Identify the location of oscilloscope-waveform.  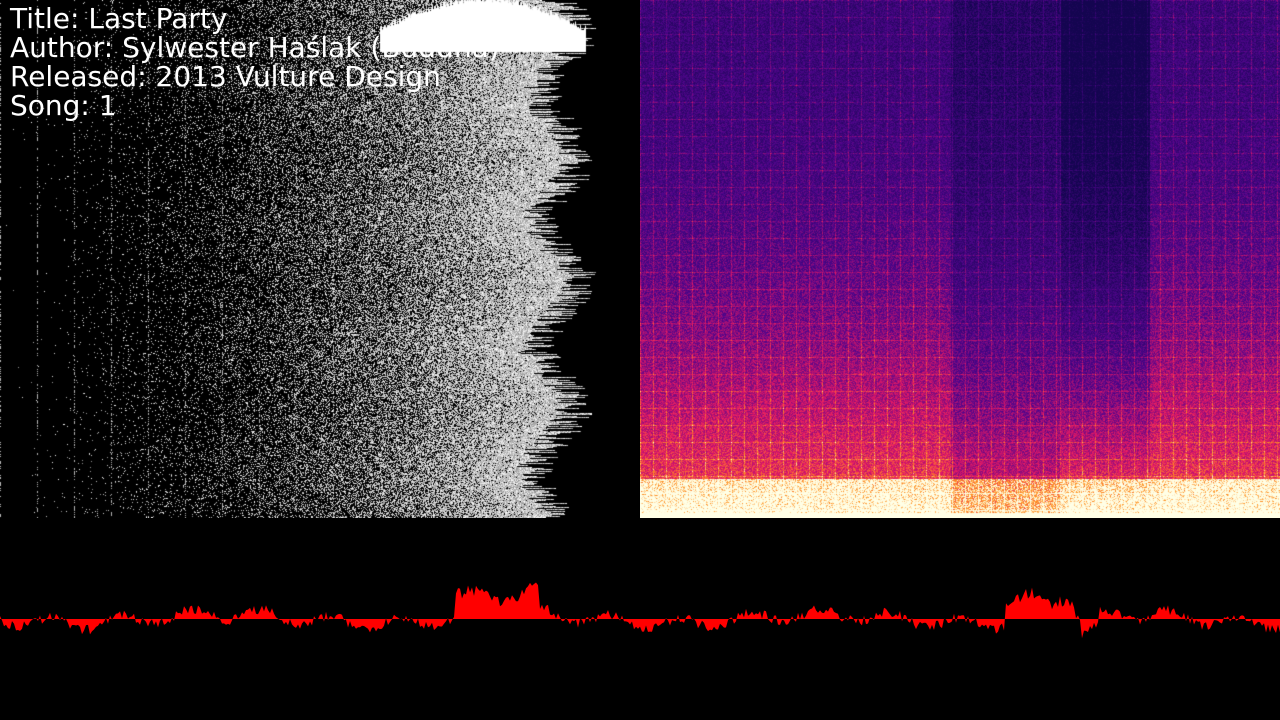
(640, 610).